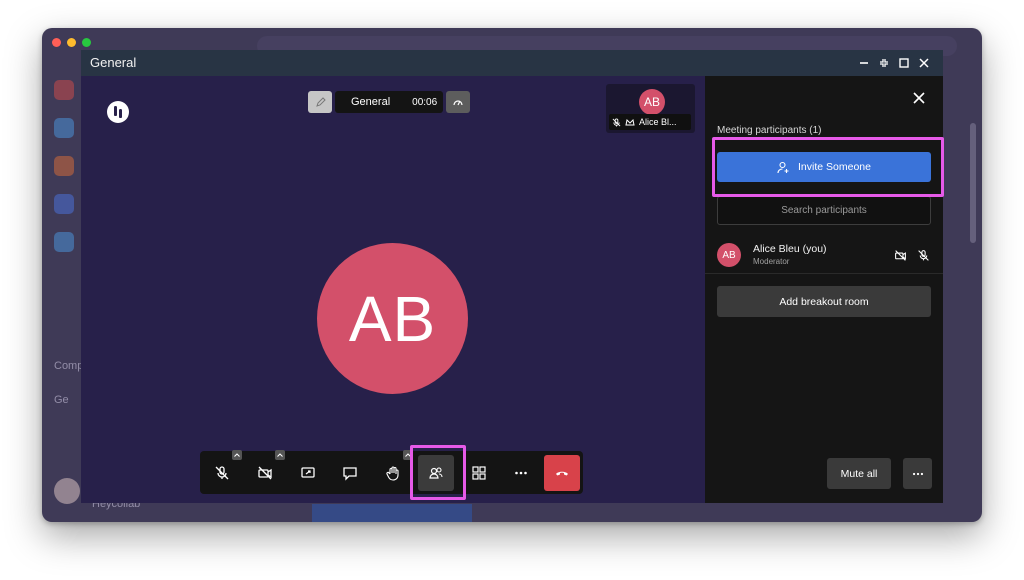 The image size is (1024, 580). I want to click on hang-up-icon, so click(562, 473).